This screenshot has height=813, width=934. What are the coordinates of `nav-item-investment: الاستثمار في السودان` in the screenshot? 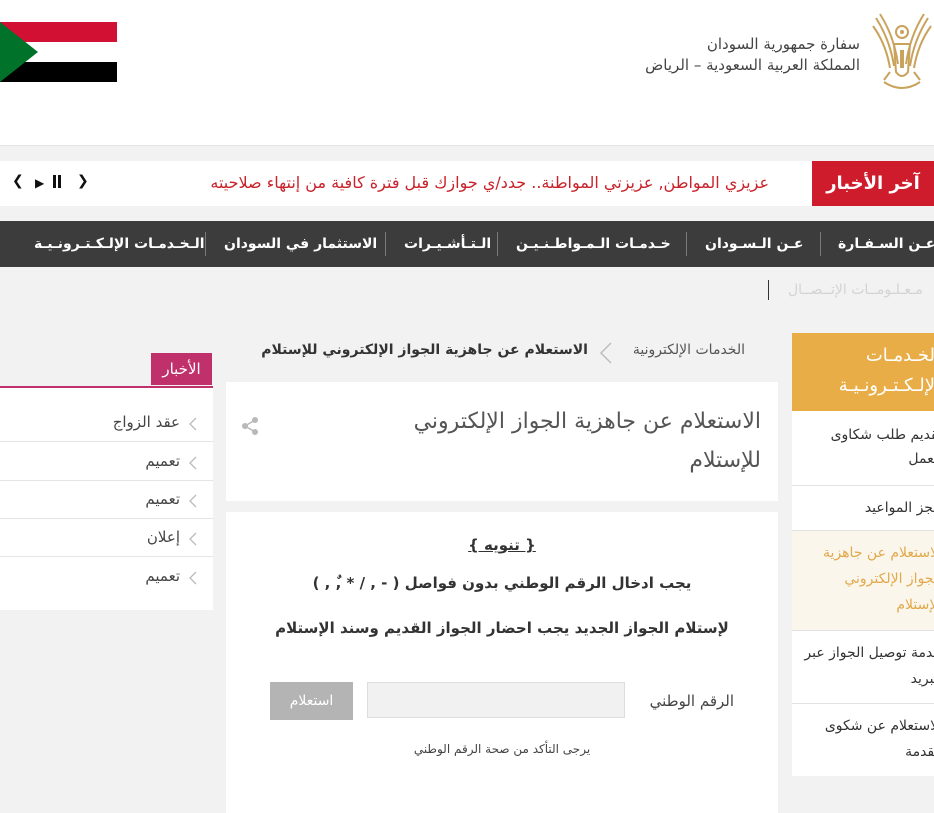 It's located at (300, 244).